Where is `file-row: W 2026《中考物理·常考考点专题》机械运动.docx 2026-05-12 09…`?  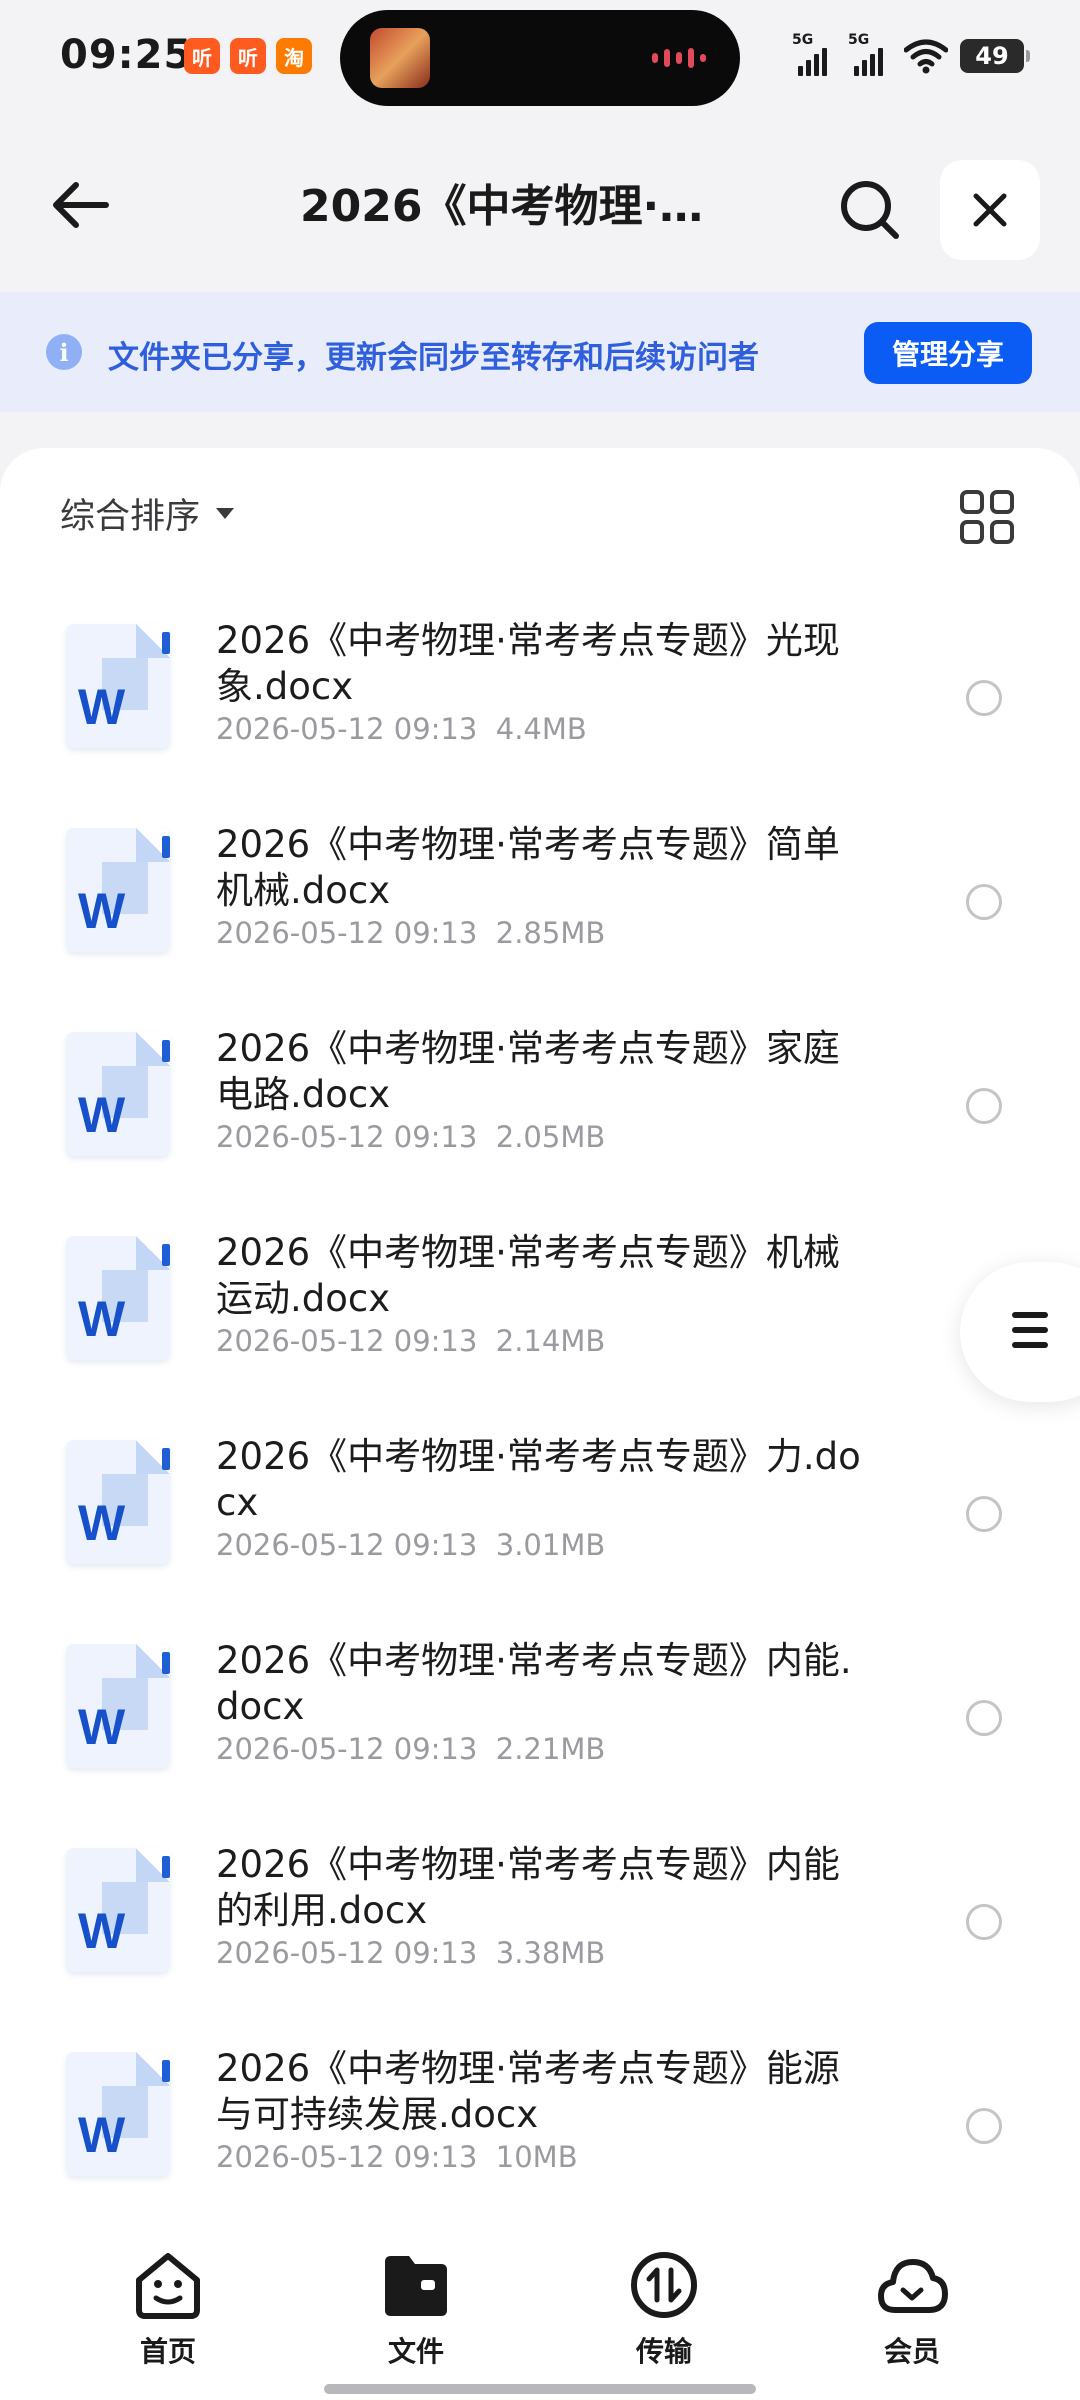 file-row: W 2026《中考物理·常考考点专题》机械运动.docx 2026-05-12 09… is located at coordinates (540, 1312).